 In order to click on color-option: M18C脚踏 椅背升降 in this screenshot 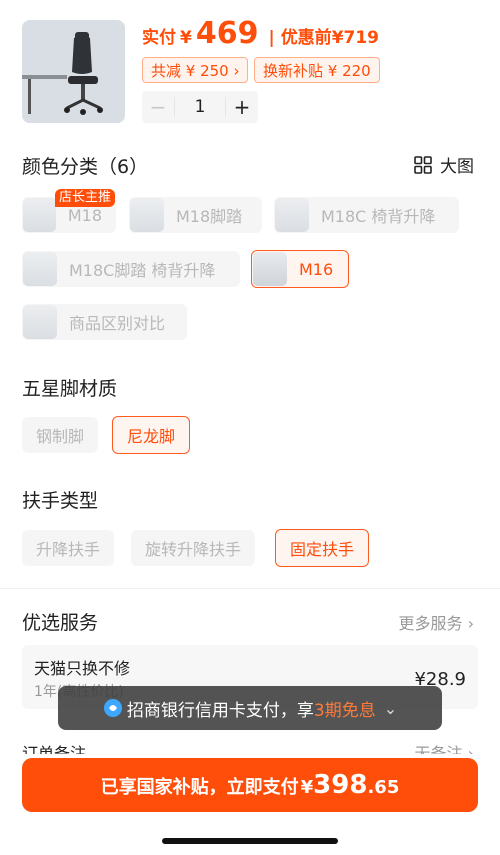, I will do `click(131, 269)`.